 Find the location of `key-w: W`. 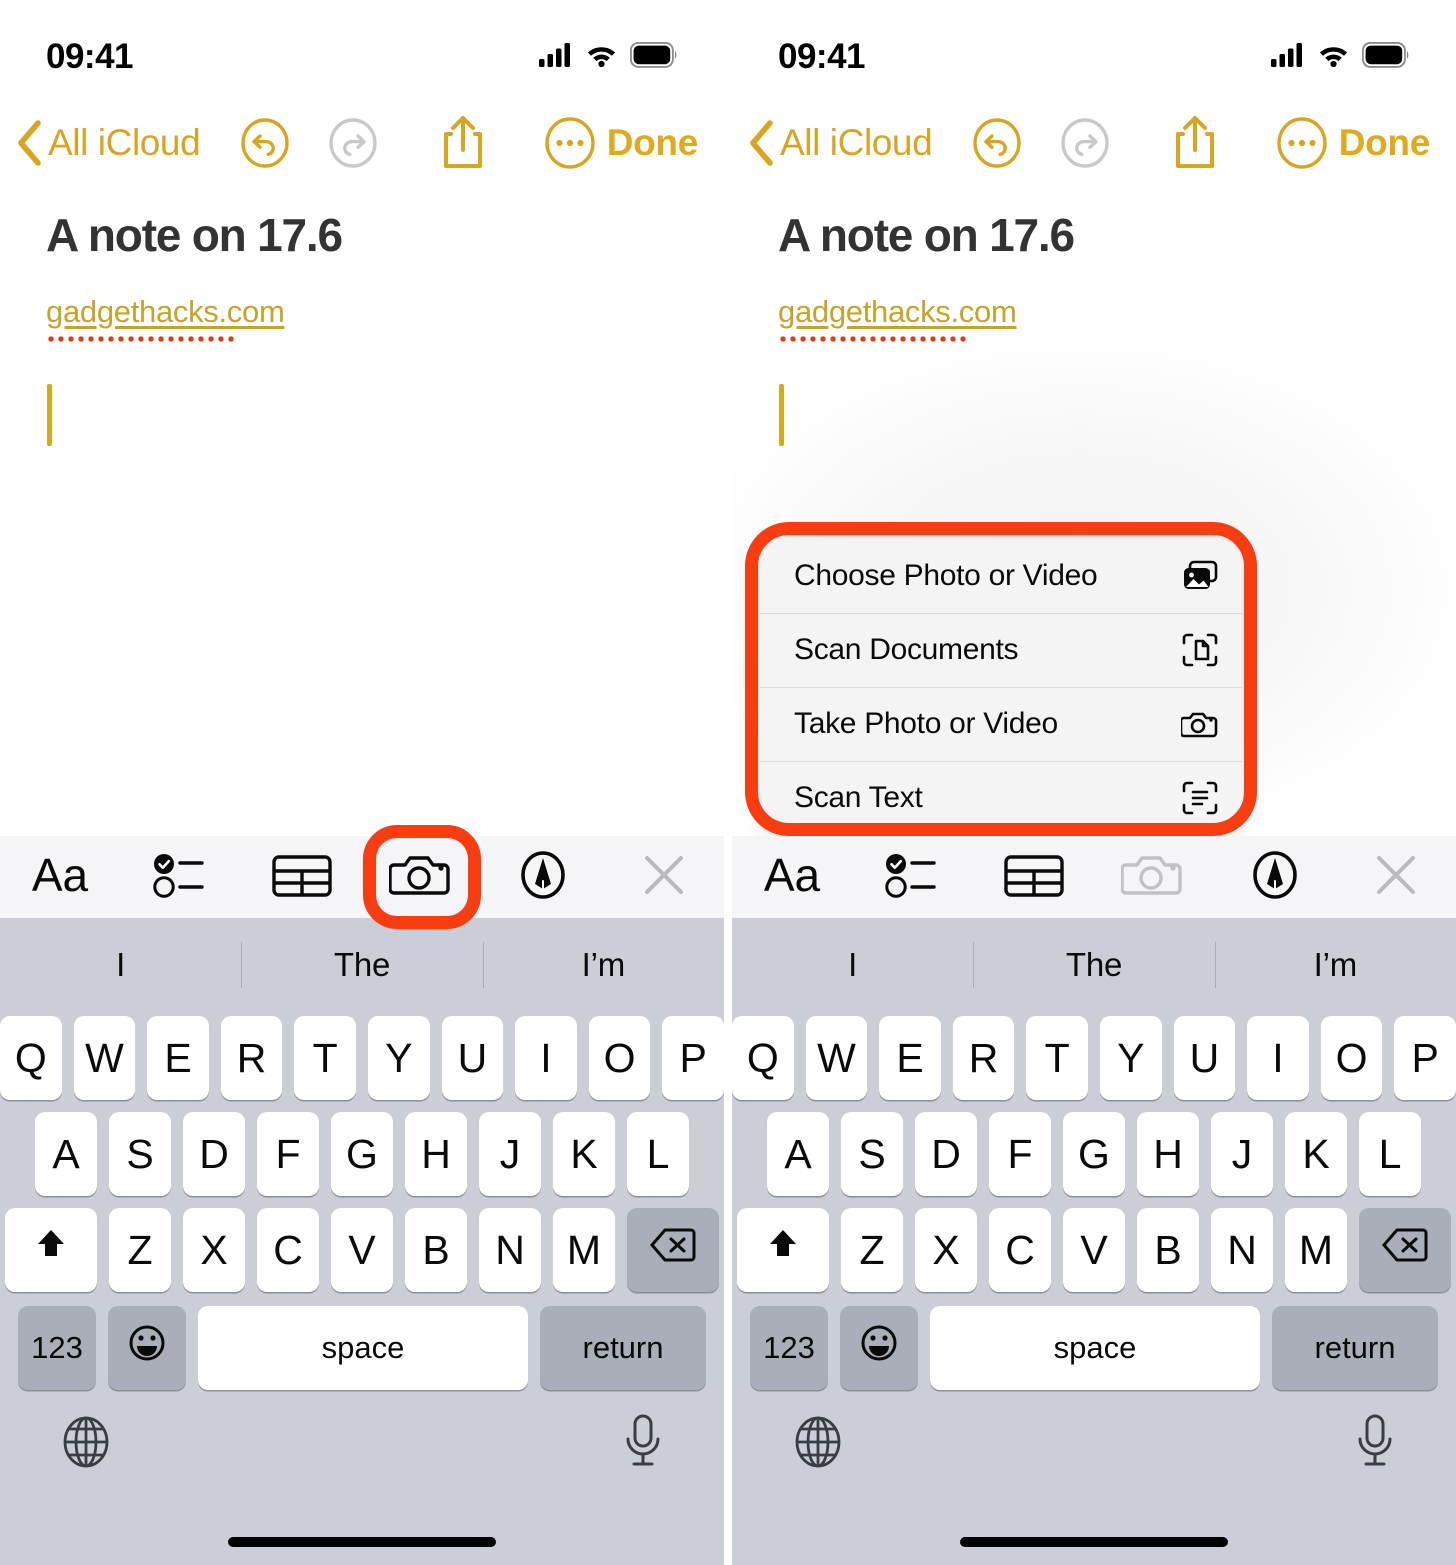

key-w: W is located at coordinates (836, 1058).